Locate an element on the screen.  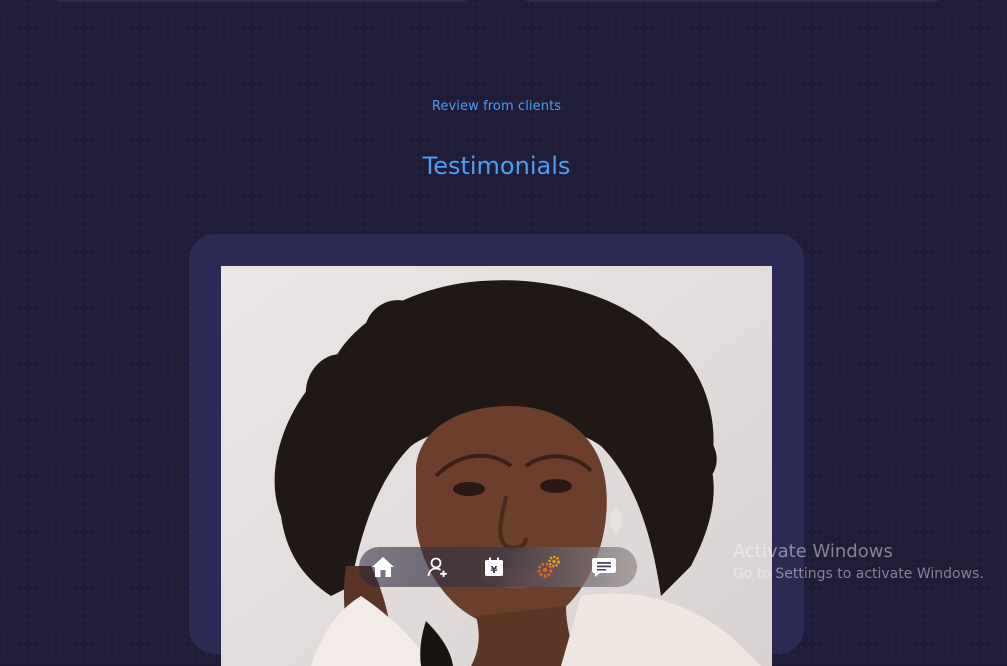
nav-home-button is located at coordinates (383, 567).